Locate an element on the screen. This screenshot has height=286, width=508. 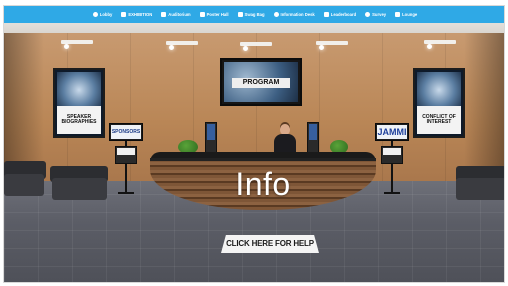
sponsors-sign: SPONSORS is located at coordinates (126, 132).